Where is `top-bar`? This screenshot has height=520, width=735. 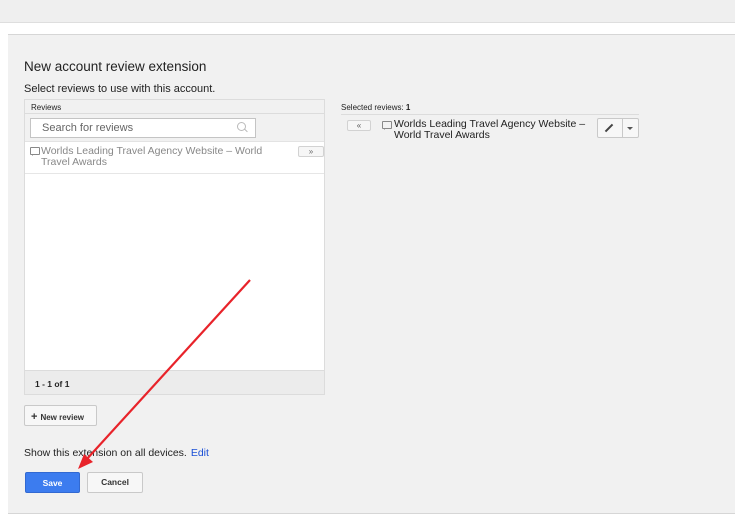
top-bar is located at coordinates (367, 11).